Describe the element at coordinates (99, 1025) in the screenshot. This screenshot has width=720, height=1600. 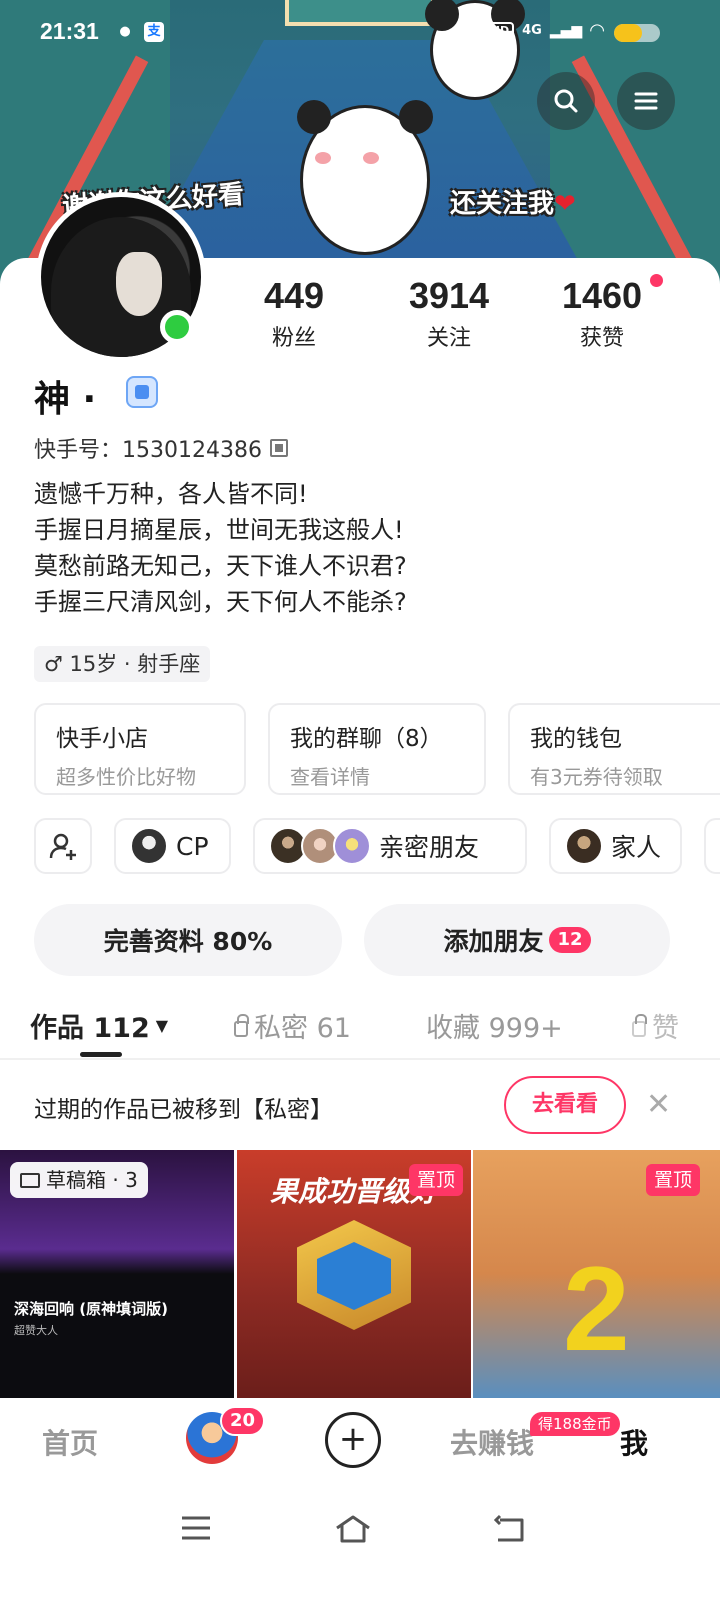
I see `tab-works: 作品 112 ▼` at that location.